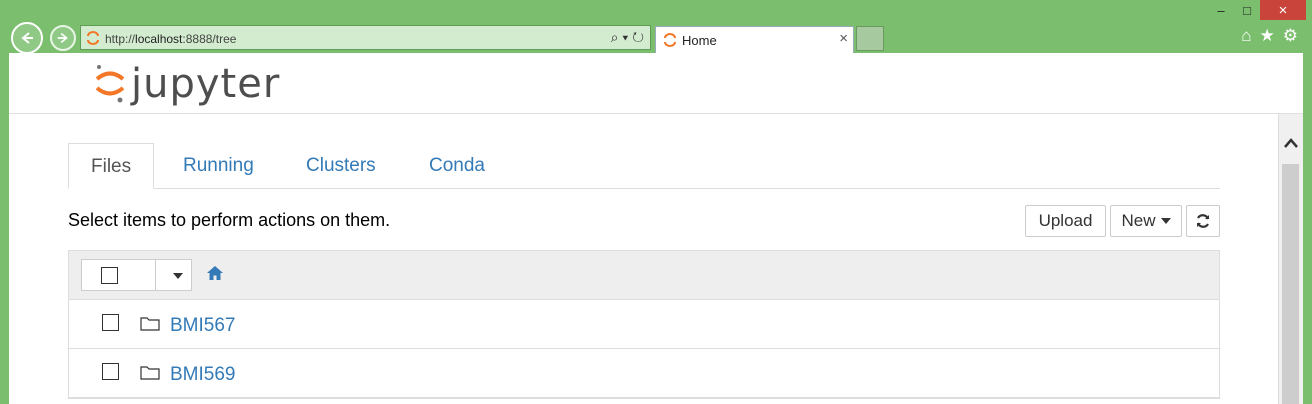 The image size is (1312, 404). I want to click on refresh-button, so click(1203, 221).